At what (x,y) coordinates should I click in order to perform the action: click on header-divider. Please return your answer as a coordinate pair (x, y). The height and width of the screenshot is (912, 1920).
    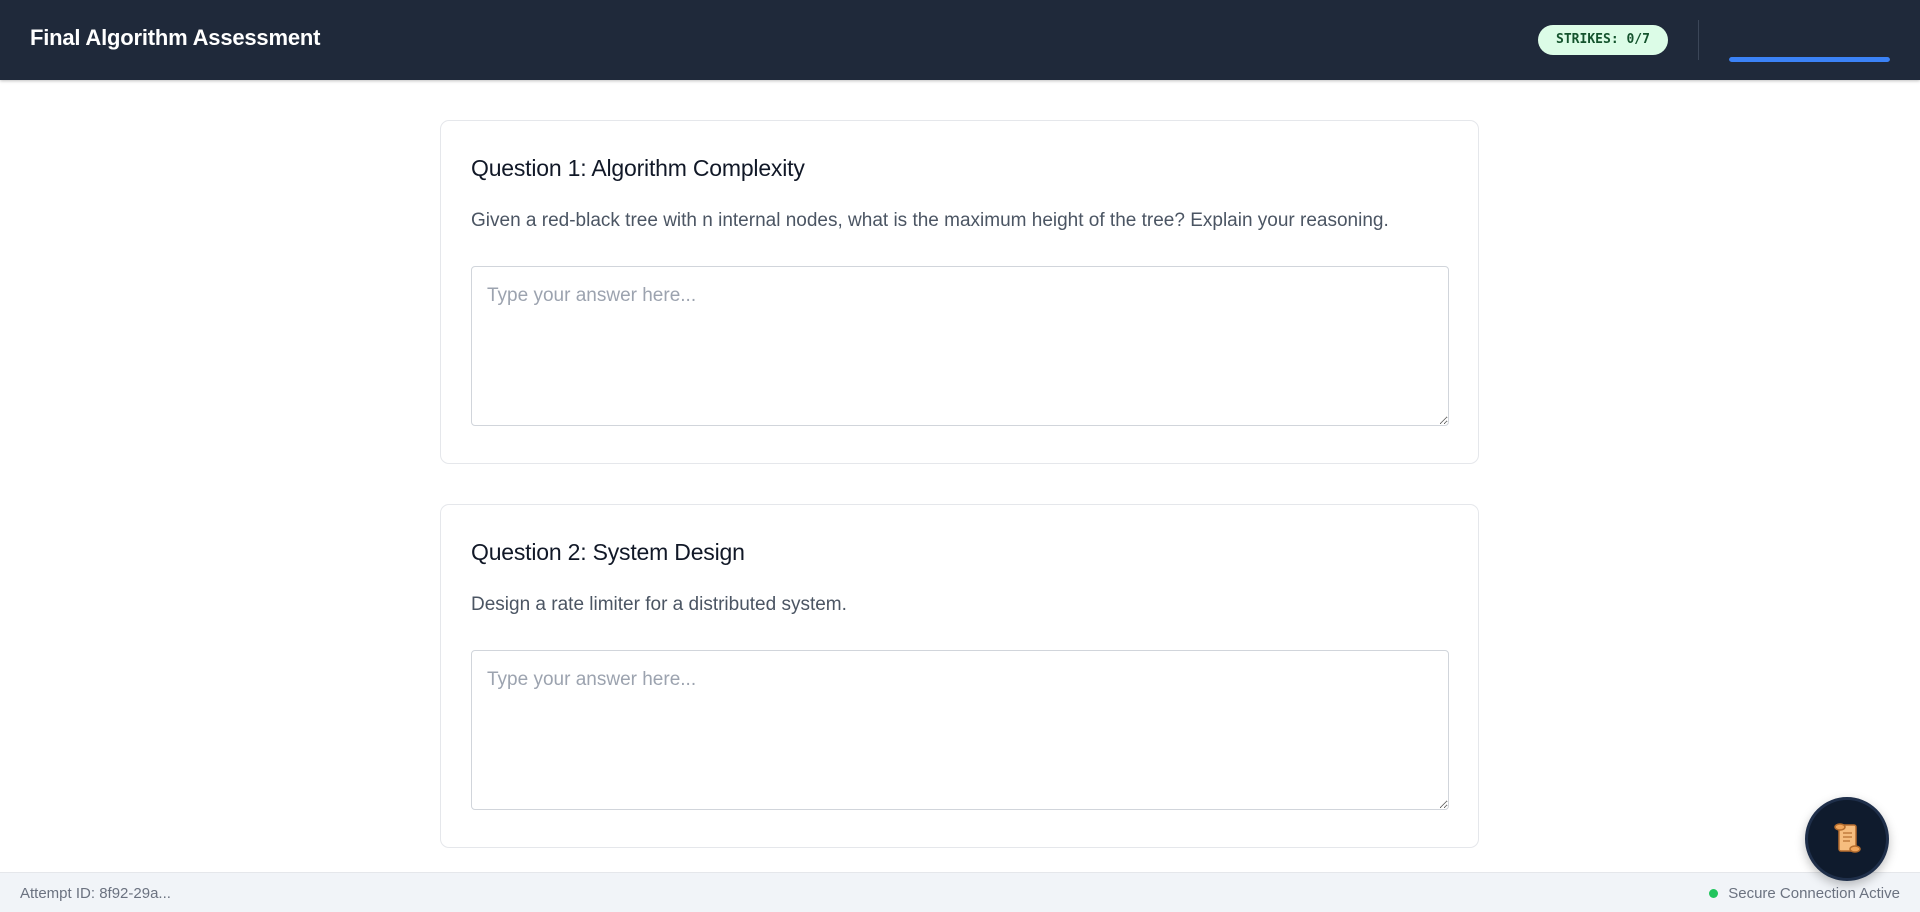
    Looking at the image, I should click on (1698, 40).